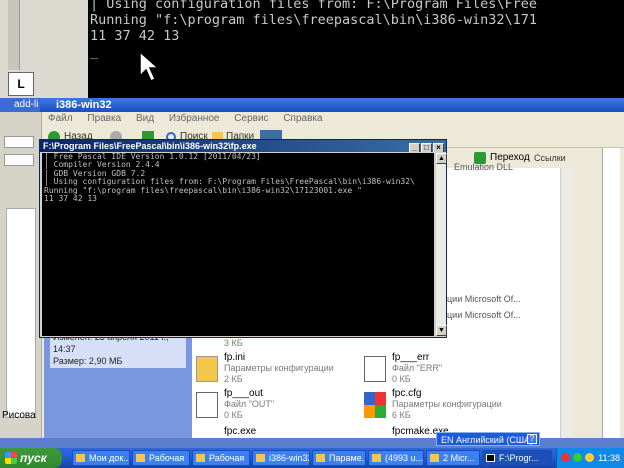 The width and height of the screenshot is (624, 468). I want to click on file-item-fp-err: fp___err Файл "ERR" 0 КБ, so click(449, 369).